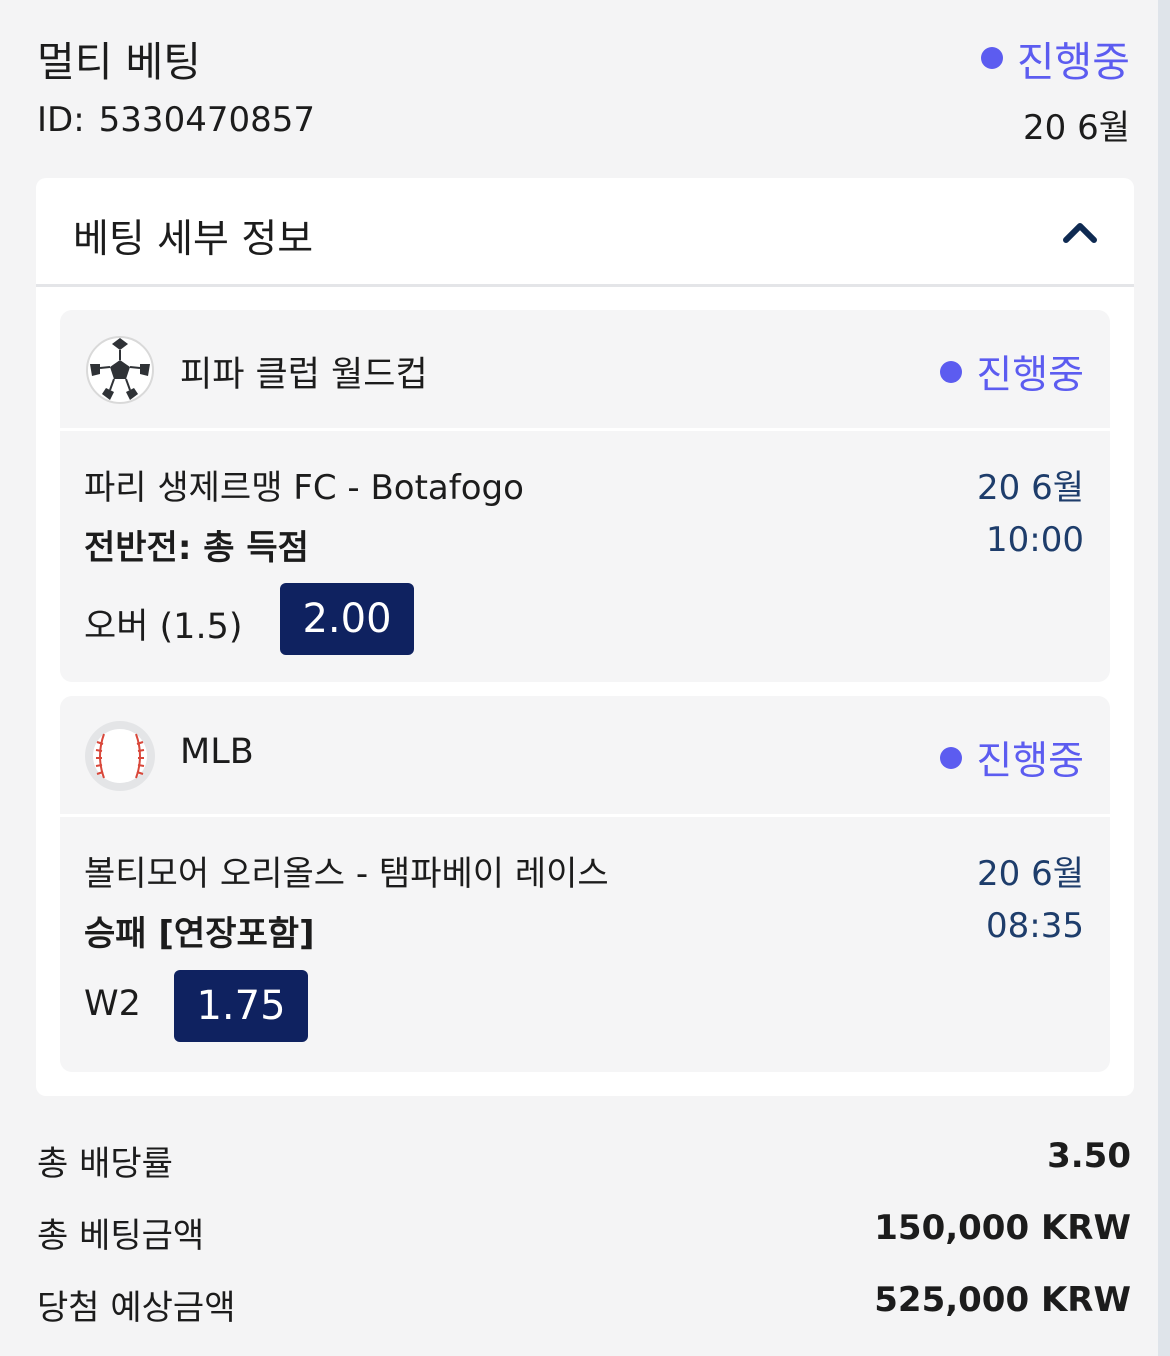 The height and width of the screenshot is (1356, 1170). What do you see at coordinates (304, 375) in the screenshot?
I see `league-name: 피파 클럽 월드컵` at bounding box center [304, 375].